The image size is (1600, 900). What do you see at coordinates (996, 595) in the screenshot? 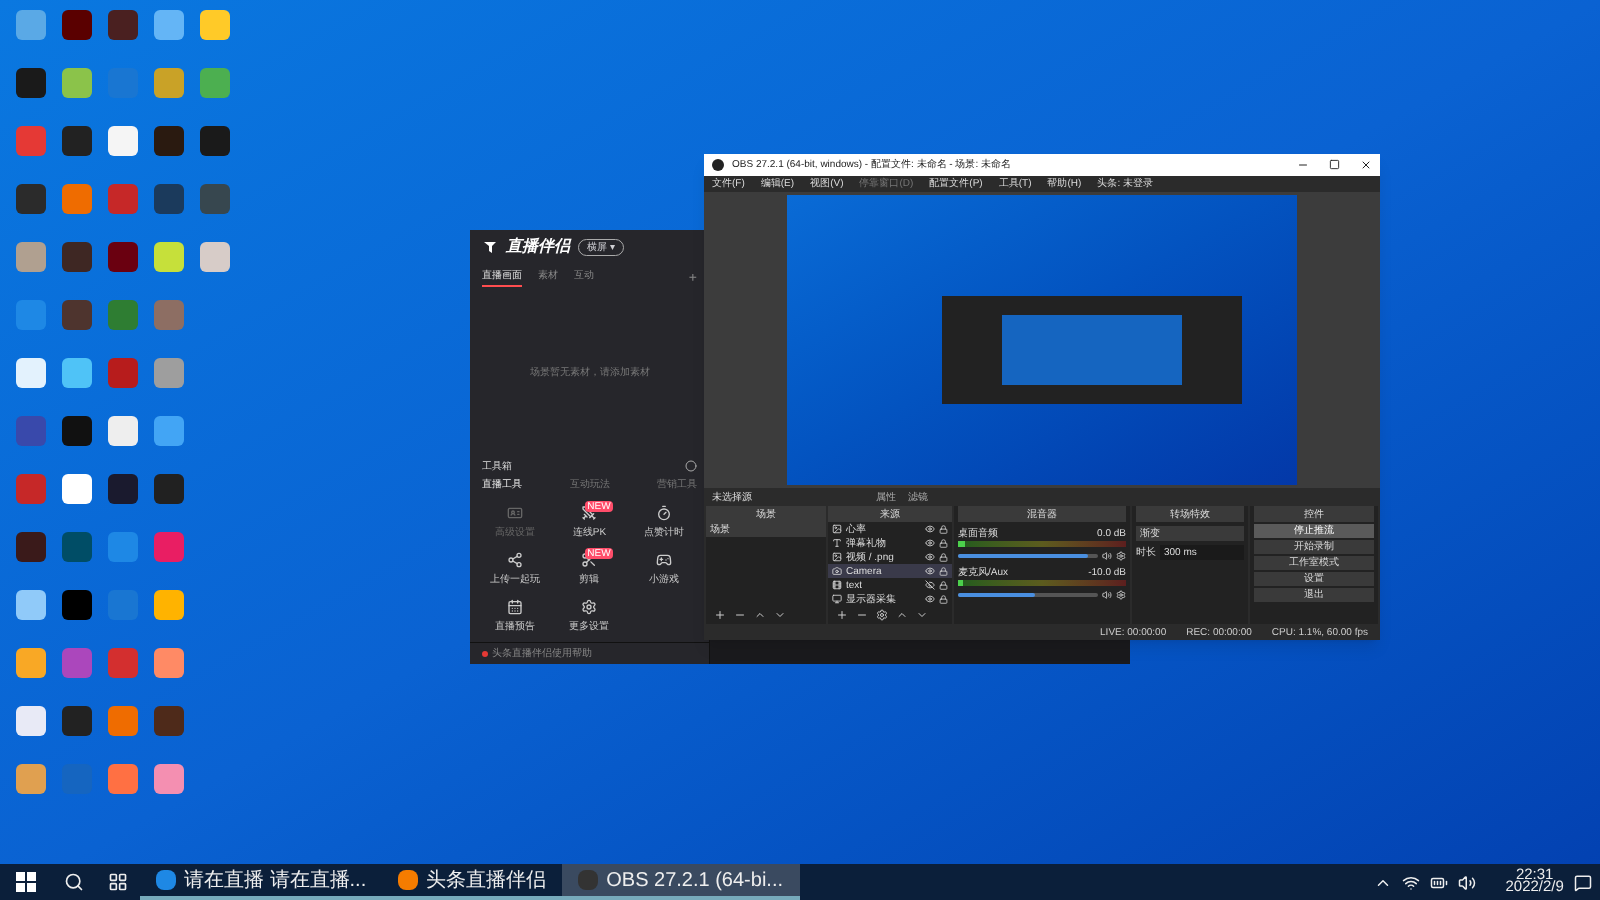
I see `volume-fill` at bounding box center [996, 595].